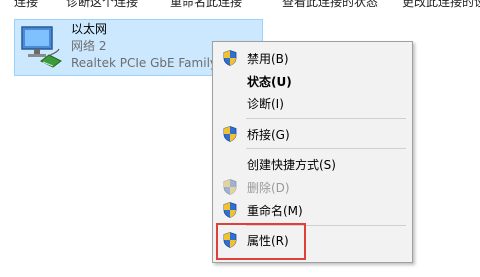 The height and width of the screenshot is (277, 480). I want to click on menu-item-create-shortcut: 创建快捷方式(S), so click(312, 164).